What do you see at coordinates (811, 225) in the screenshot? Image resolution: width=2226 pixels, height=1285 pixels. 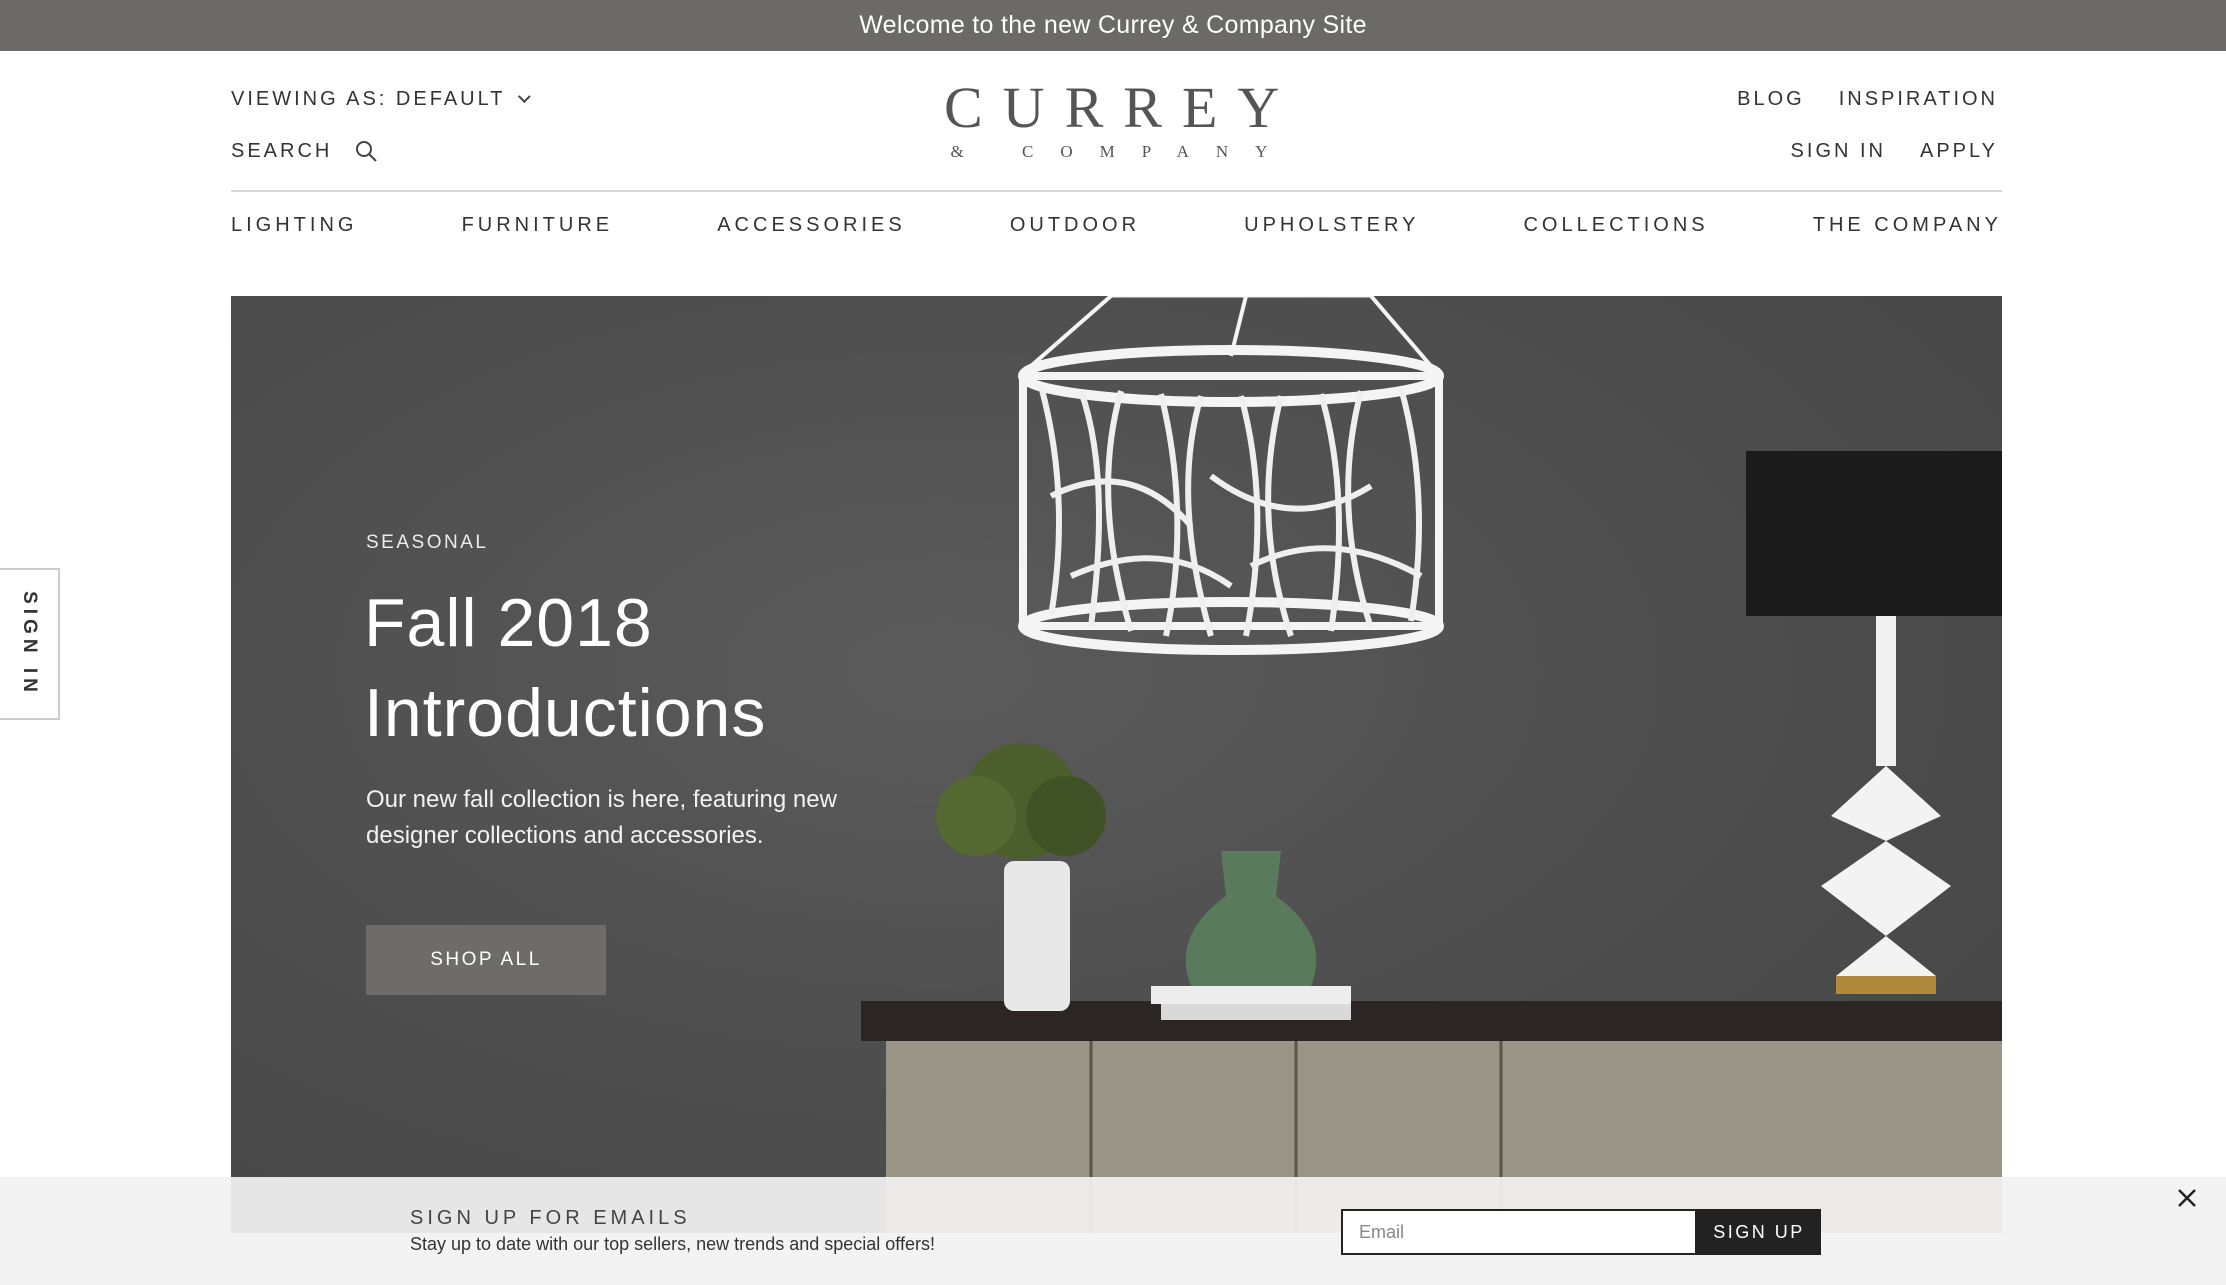 I see `nav-item-accessories: ACCESSORIES` at bounding box center [811, 225].